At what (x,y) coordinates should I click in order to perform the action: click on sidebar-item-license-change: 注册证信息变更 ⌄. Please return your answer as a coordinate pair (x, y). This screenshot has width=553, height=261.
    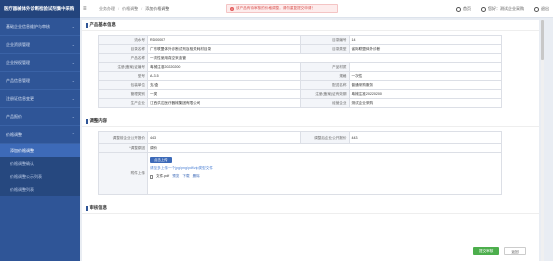
    Looking at the image, I should click on (40, 99).